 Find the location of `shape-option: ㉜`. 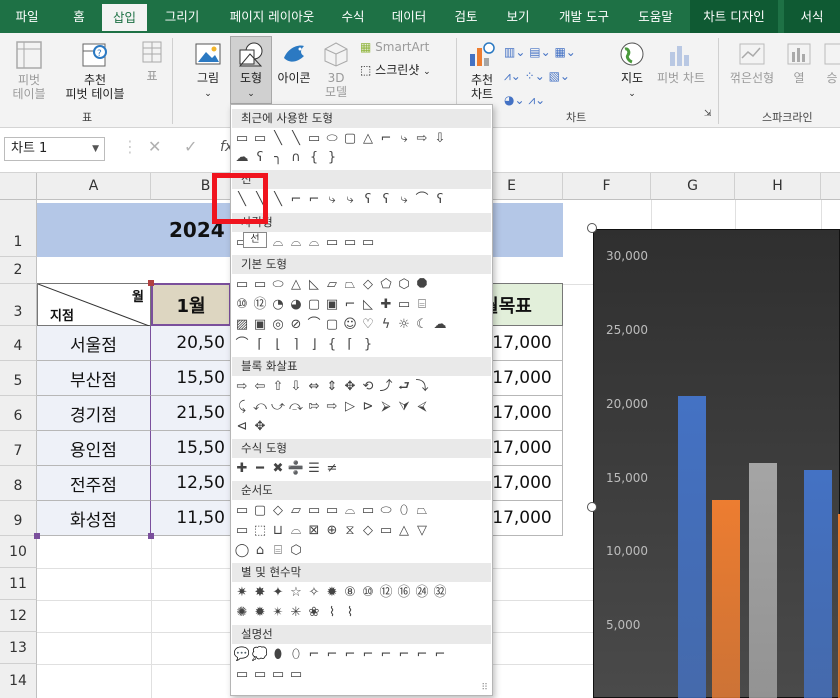

shape-option: ㉜ is located at coordinates (440, 593).